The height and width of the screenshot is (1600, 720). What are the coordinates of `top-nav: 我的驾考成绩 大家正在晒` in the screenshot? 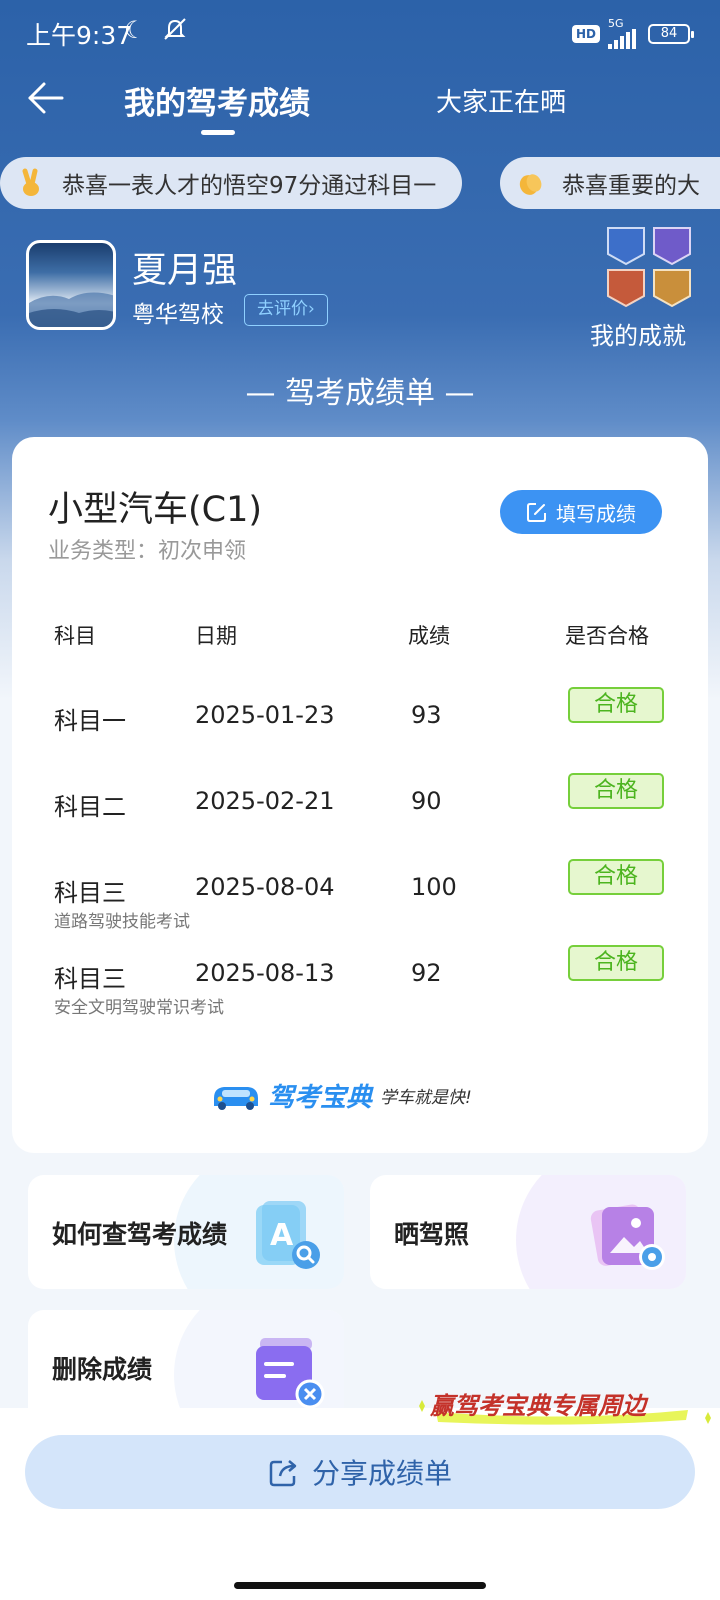 It's located at (360, 104).